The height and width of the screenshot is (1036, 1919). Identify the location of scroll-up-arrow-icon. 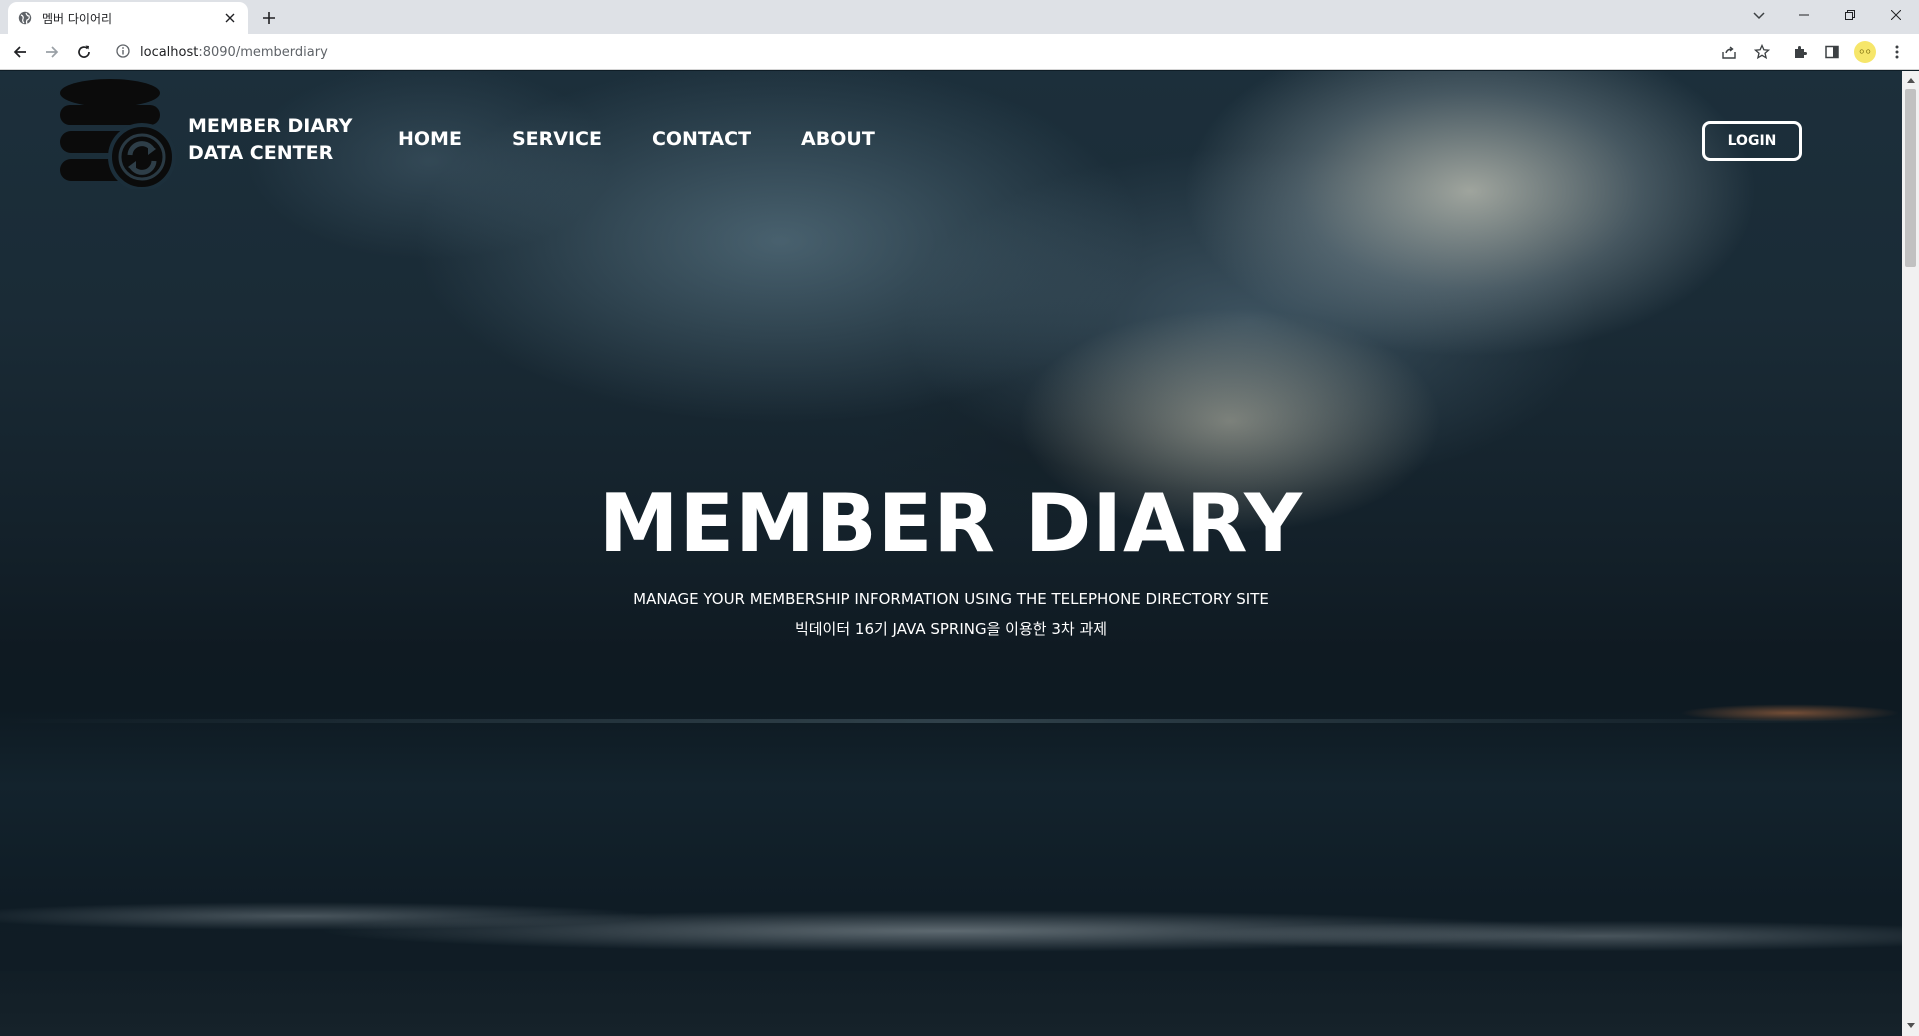
(1910, 79).